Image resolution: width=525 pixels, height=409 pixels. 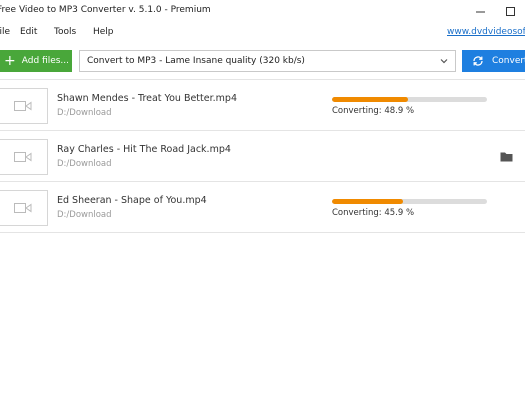 I want to click on file-name: Ed Sheeran - Shape of You.mp4, so click(x=132, y=200).